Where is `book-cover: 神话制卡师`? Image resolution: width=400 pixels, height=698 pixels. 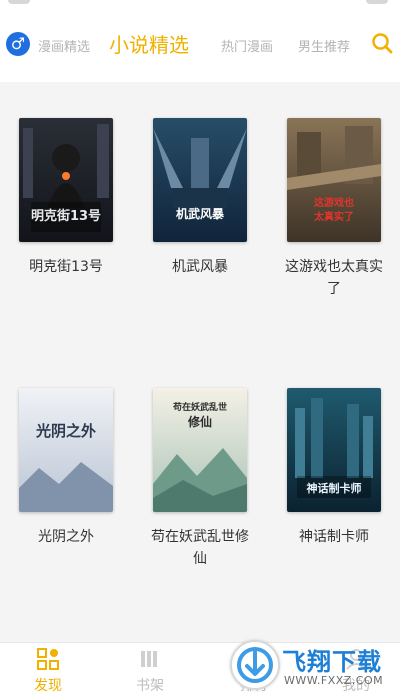 book-cover: 神话制卡师 is located at coordinates (334, 450).